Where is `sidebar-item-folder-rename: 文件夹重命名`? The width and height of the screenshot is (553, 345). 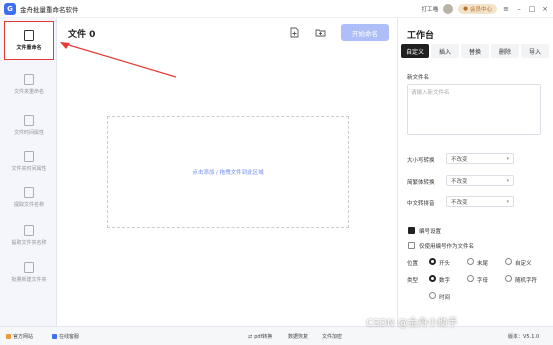 sidebar-item-folder-rename: 文件夹重命名 is located at coordinates (29, 84).